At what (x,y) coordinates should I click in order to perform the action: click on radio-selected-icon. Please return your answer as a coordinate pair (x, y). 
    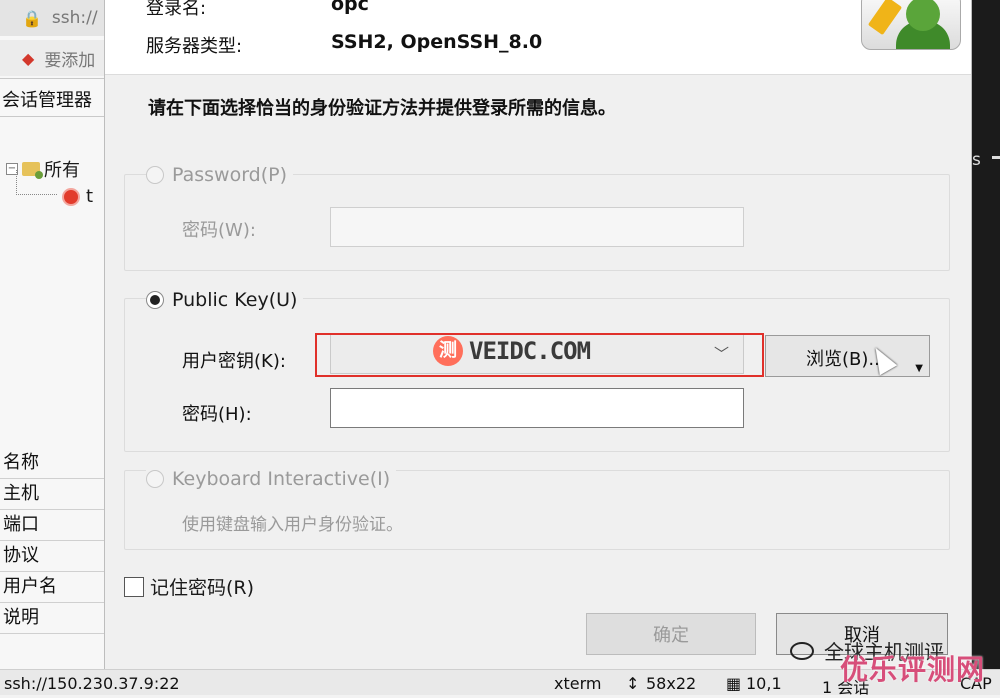
    Looking at the image, I should click on (155, 300).